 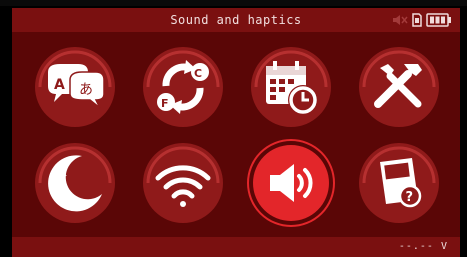 What do you see at coordinates (291, 87) in the screenshot?
I see `date-time-button` at bounding box center [291, 87].